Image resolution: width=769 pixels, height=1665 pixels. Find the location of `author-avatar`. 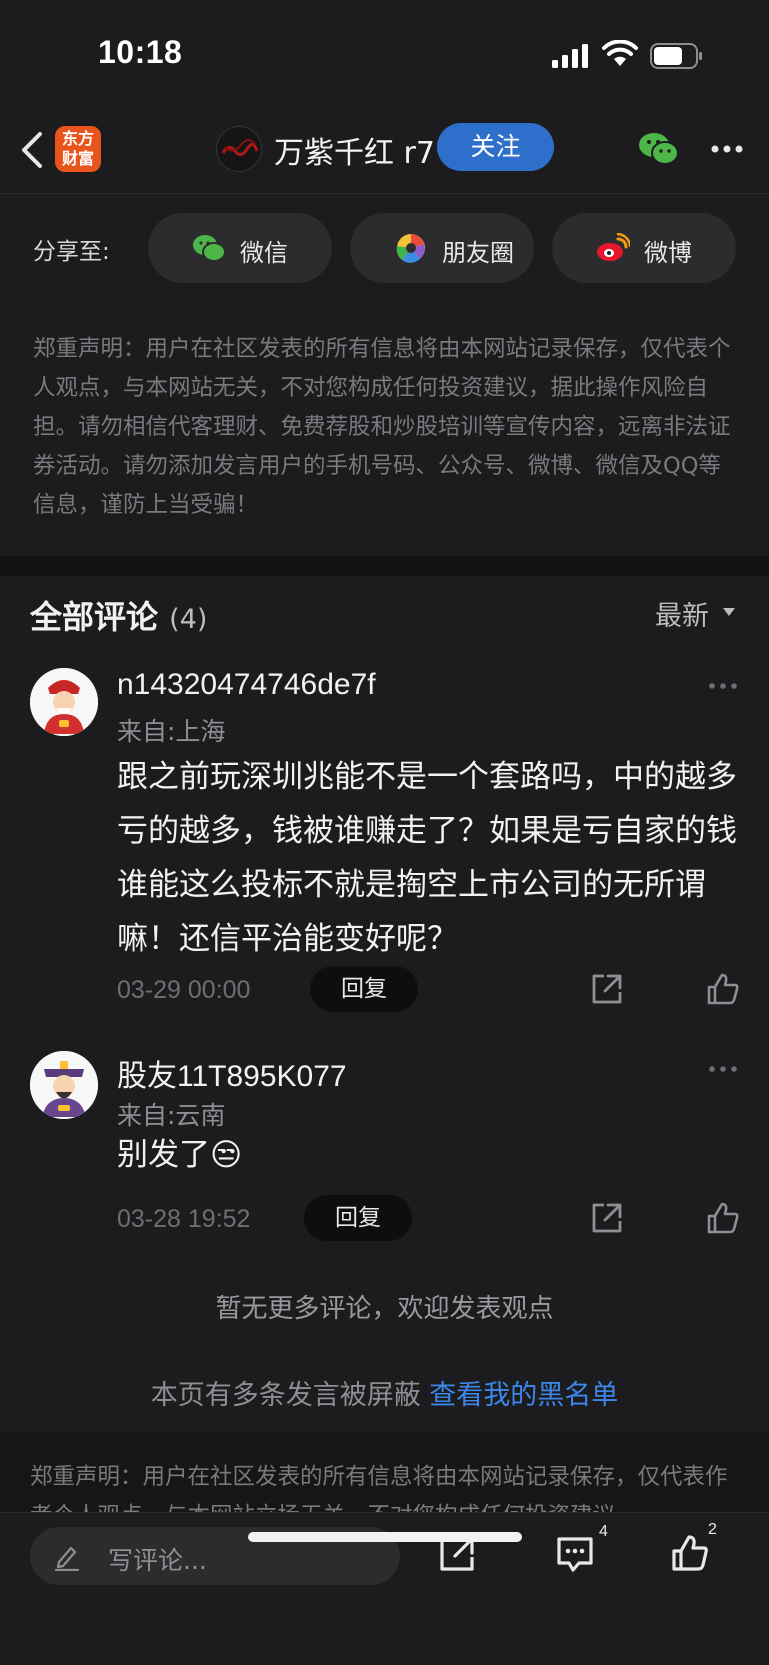

author-avatar is located at coordinates (239, 149).